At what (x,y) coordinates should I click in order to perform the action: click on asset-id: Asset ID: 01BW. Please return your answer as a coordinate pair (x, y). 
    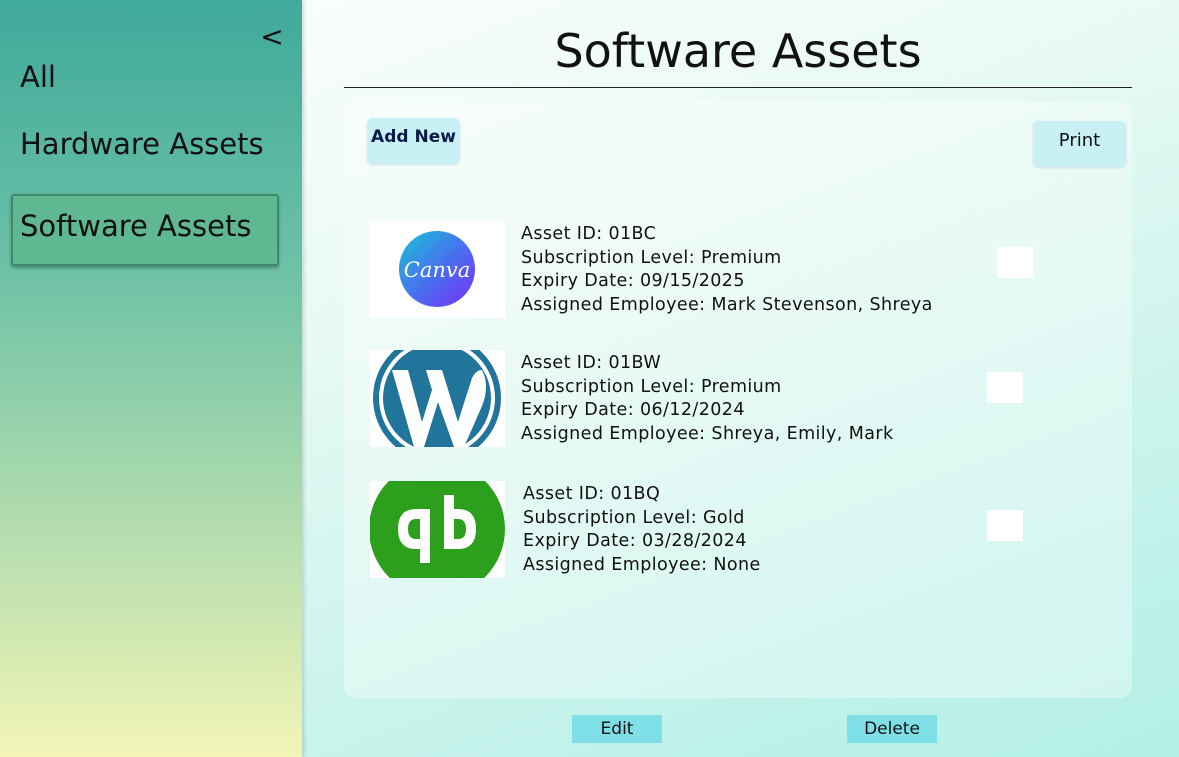
    Looking at the image, I should click on (591, 363).